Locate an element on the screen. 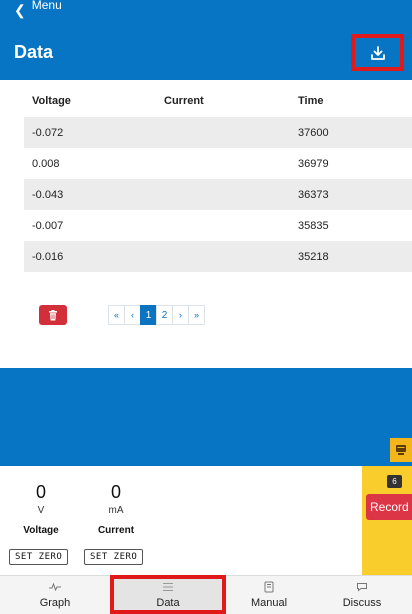 This screenshot has height=614, width=412. tab-discuss: Discuss is located at coordinates (362, 594).